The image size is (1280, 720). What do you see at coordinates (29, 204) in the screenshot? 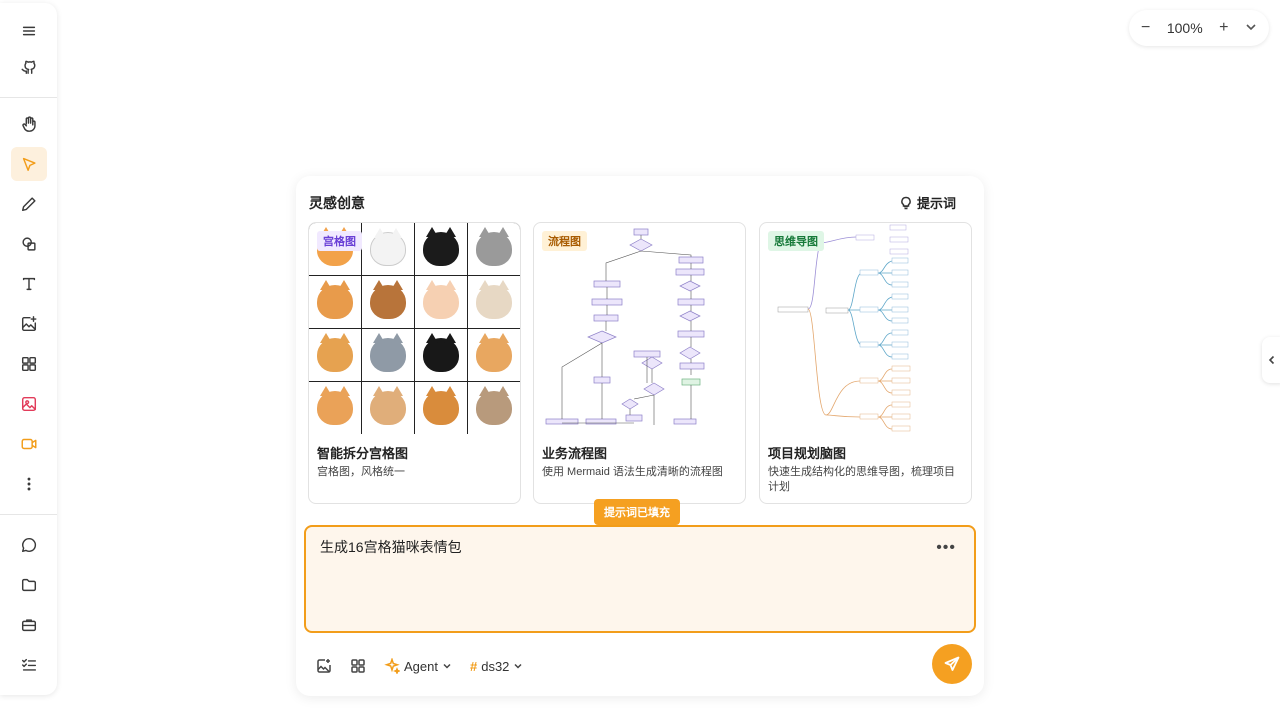
I see `pen-icon` at bounding box center [29, 204].